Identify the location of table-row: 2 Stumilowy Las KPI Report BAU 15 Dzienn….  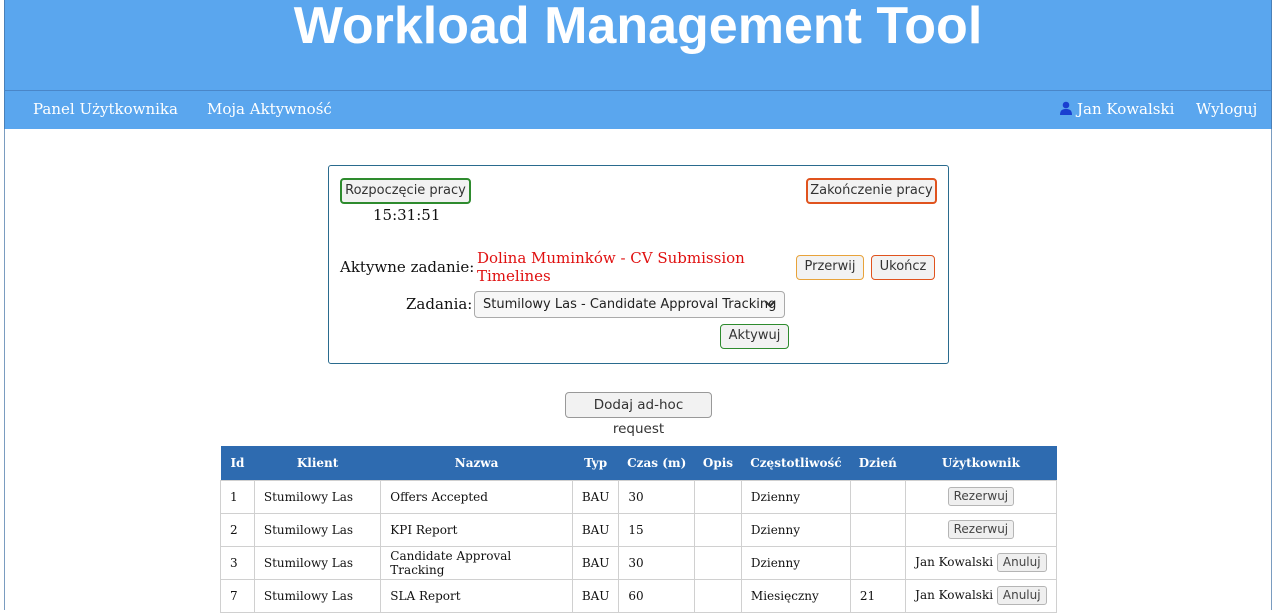
(639, 529).